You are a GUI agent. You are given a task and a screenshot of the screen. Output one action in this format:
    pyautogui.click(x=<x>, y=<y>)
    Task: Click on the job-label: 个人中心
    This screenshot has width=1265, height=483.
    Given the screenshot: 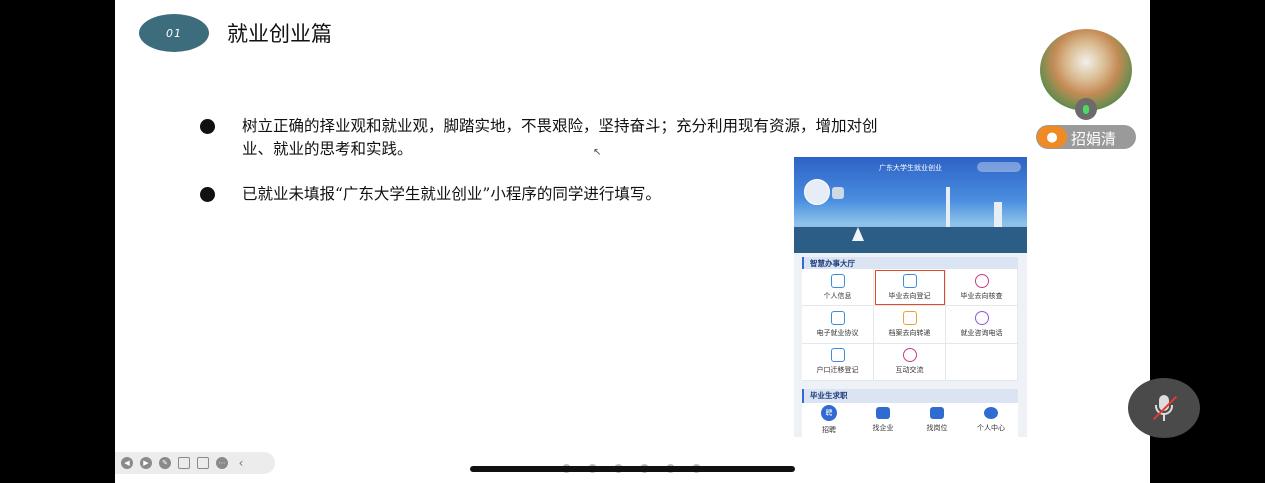 What is the action you would take?
    pyautogui.click(x=991, y=428)
    